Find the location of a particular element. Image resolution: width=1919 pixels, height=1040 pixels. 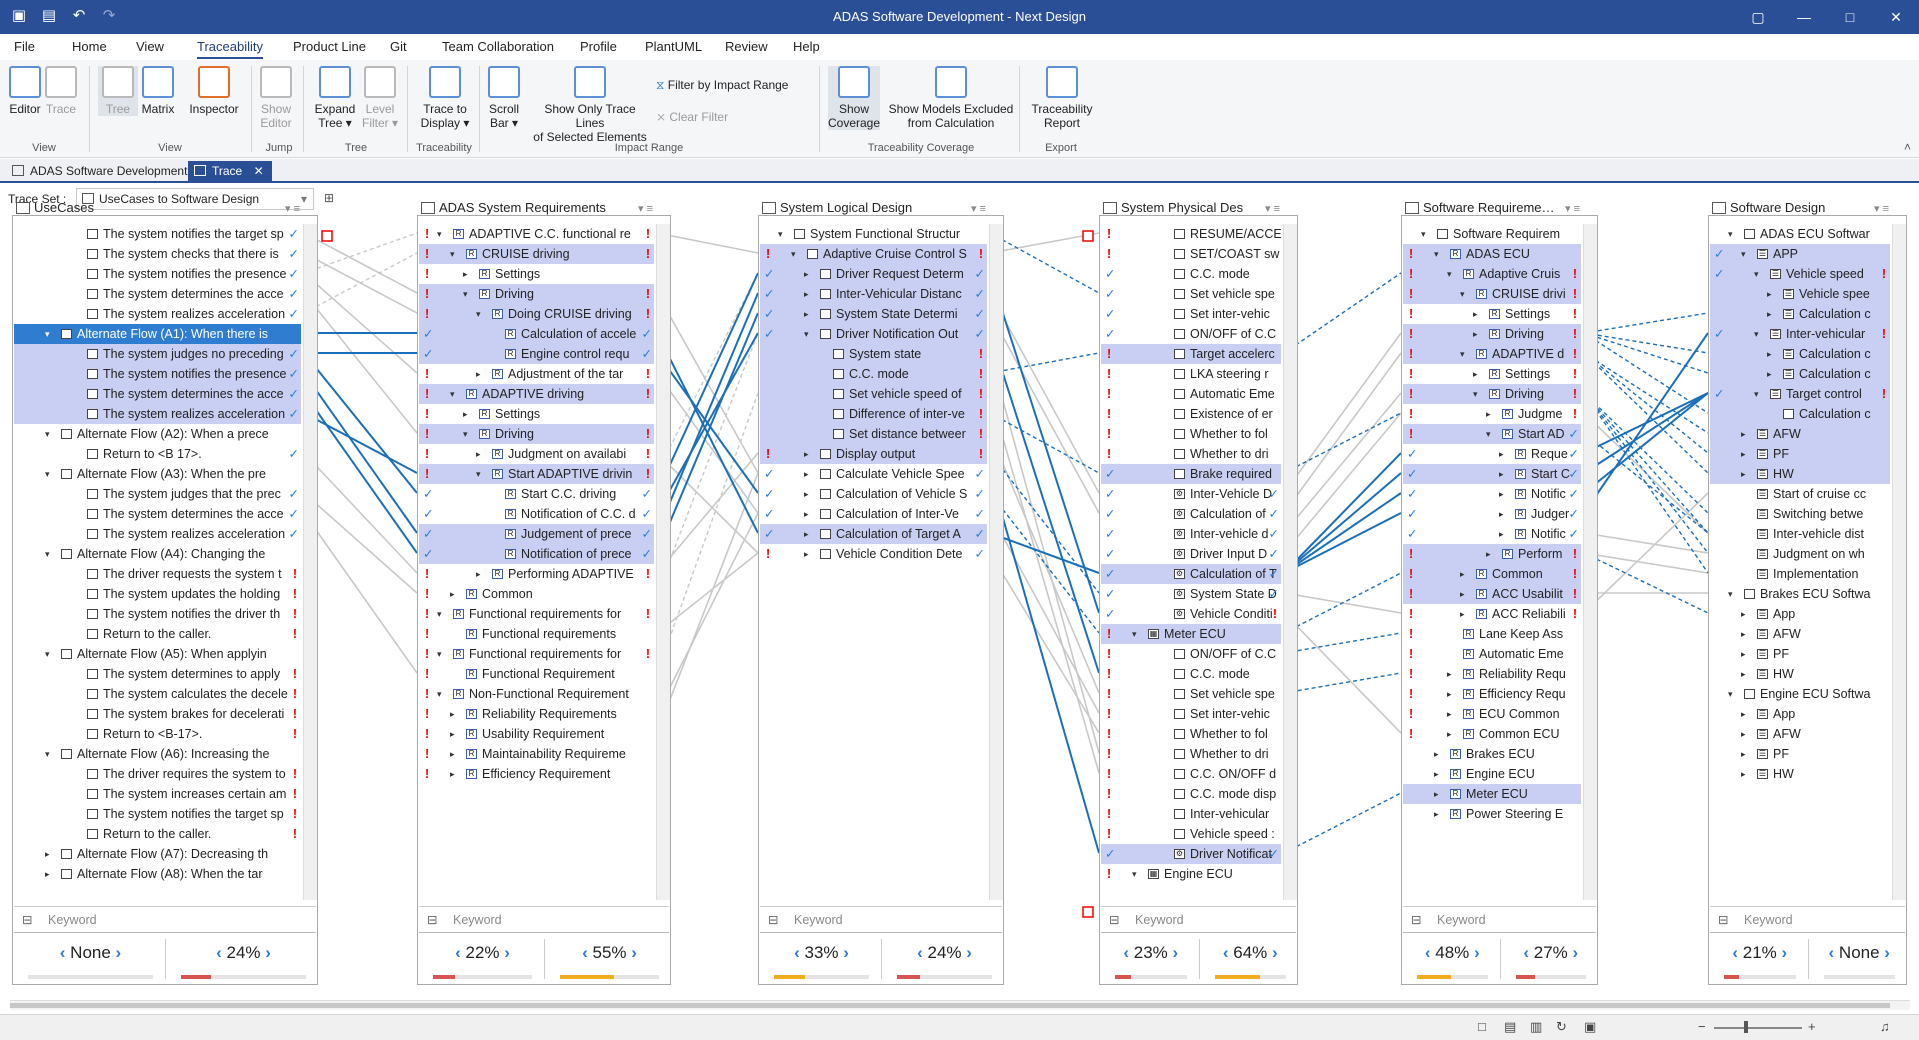

tree-row: ! R Functional requirements is located at coordinates (536, 634).